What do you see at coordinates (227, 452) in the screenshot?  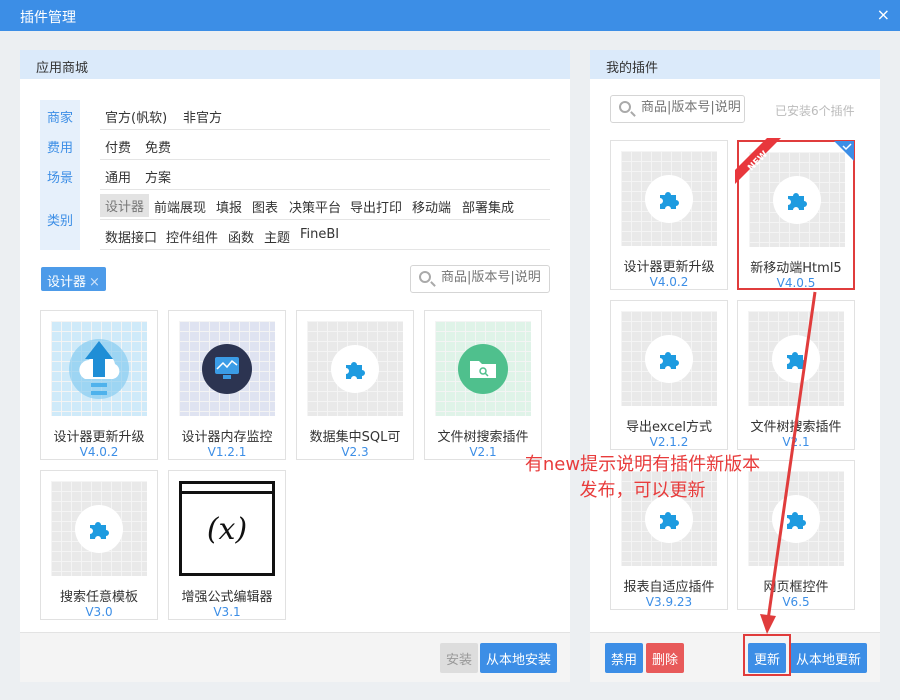 I see `card-version: V1.2.1` at bounding box center [227, 452].